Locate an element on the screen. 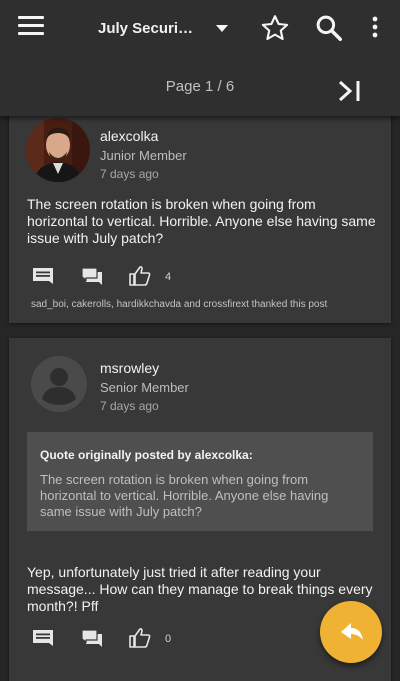  search-icon is located at coordinates (329, 28).